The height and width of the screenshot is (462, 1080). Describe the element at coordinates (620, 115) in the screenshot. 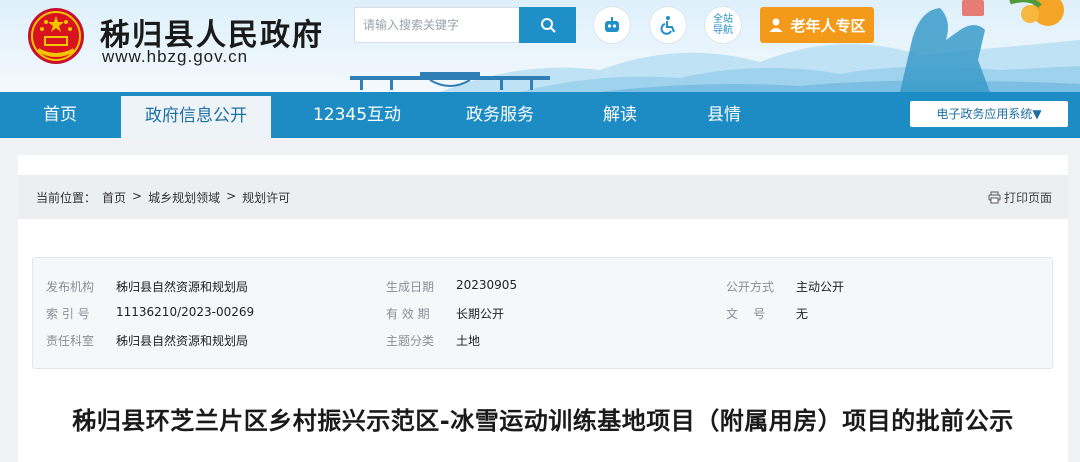

I see `nav-item-interpretation: 解读` at that location.